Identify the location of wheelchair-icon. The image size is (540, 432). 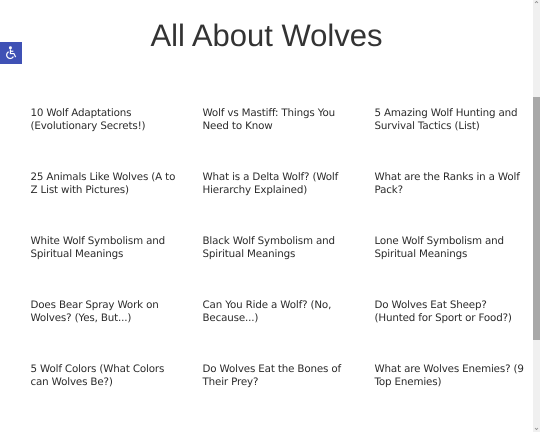
(11, 53).